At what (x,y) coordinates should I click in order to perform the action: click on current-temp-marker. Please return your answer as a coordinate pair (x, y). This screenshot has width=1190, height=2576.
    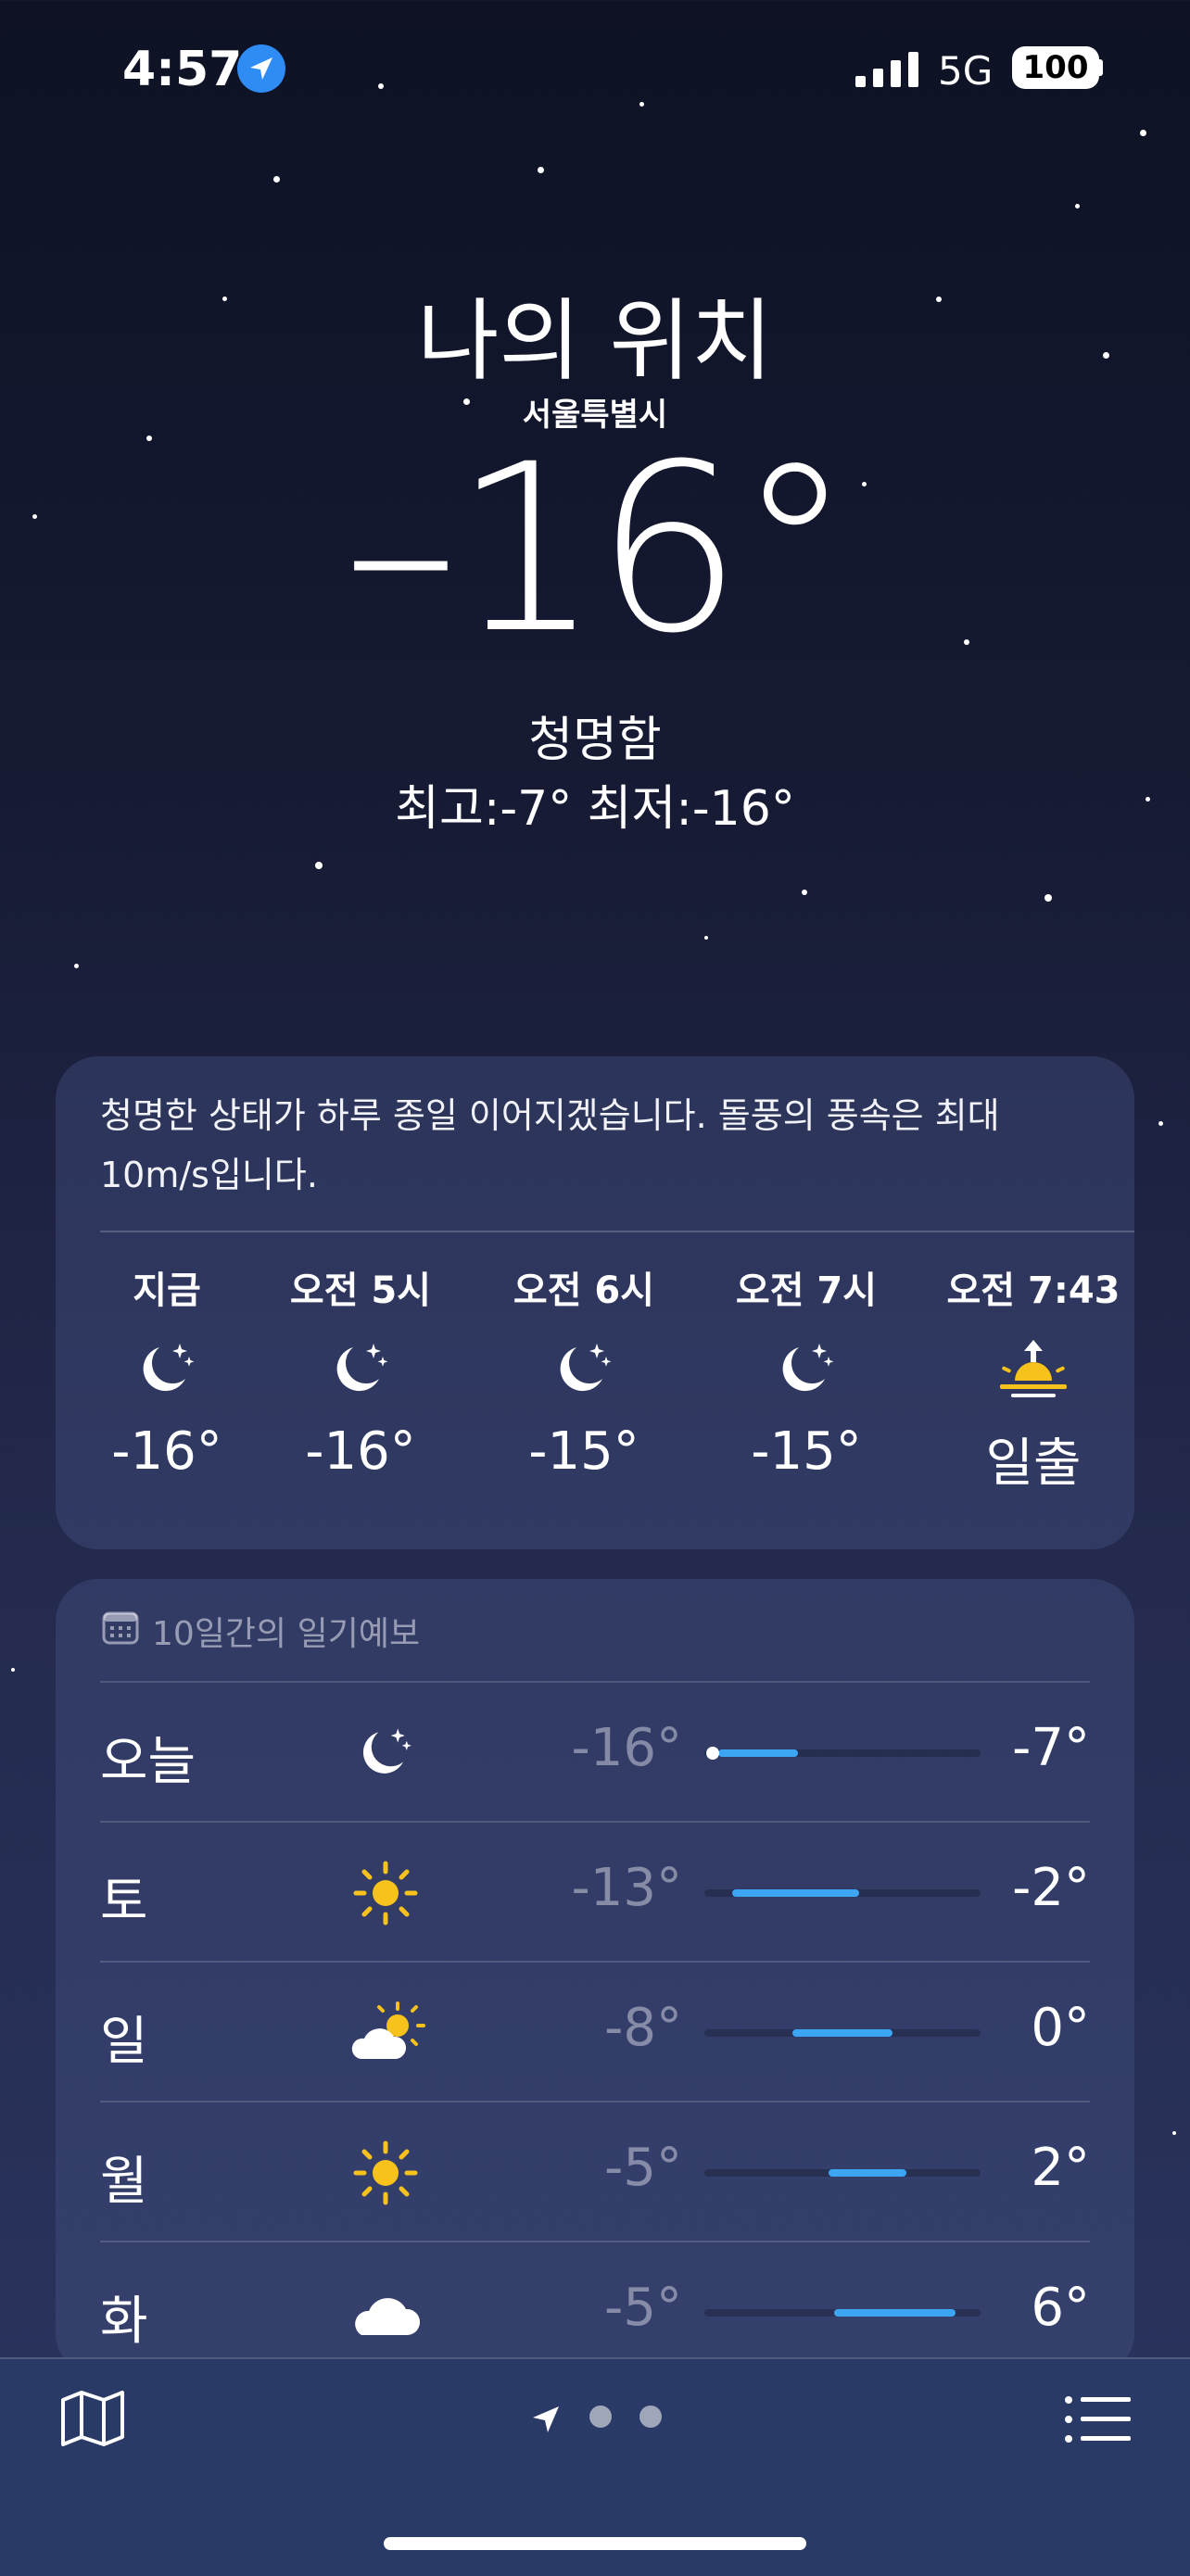
    Looking at the image, I should click on (712, 1753).